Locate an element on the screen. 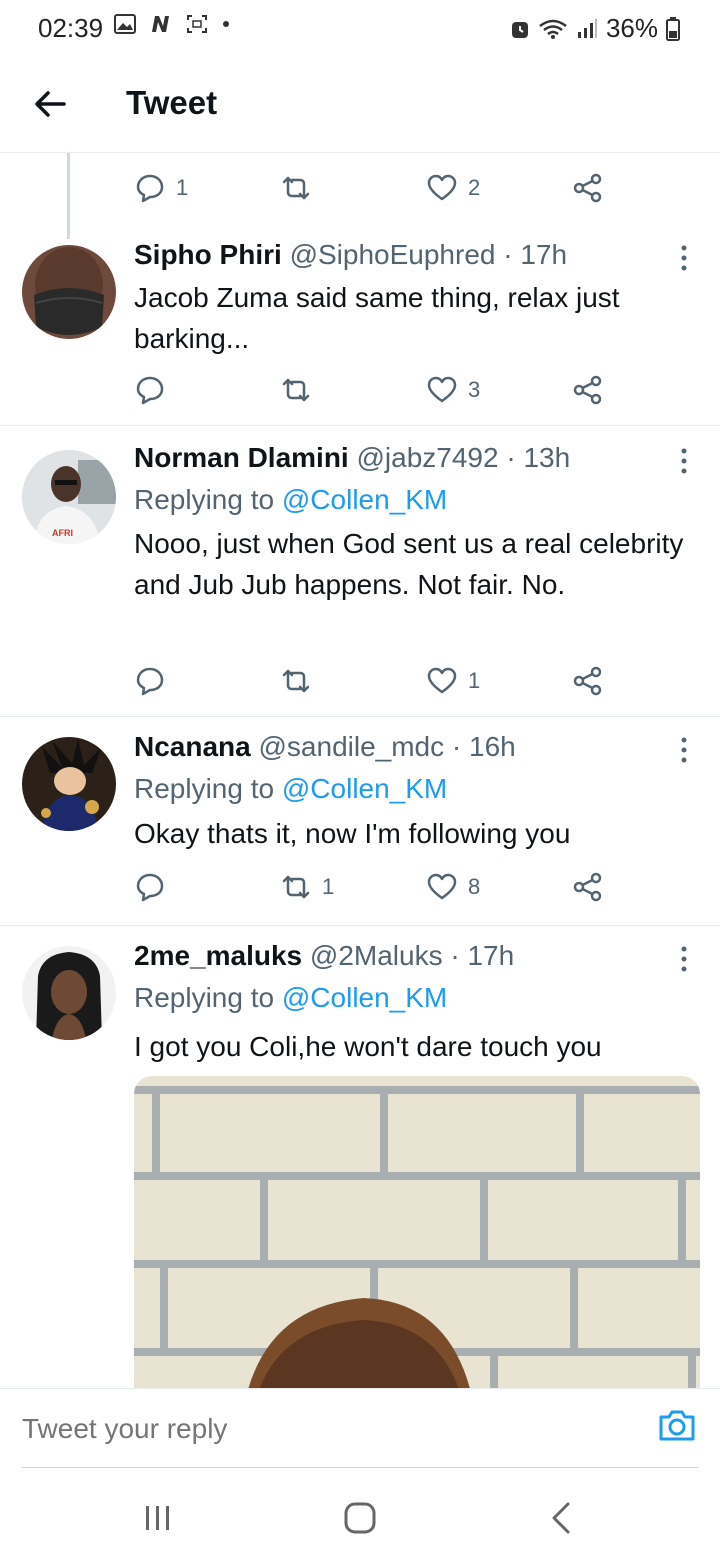 Image resolution: width=720 pixels, height=1560 pixels. like-count: 2 is located at coordinates (474, 187).